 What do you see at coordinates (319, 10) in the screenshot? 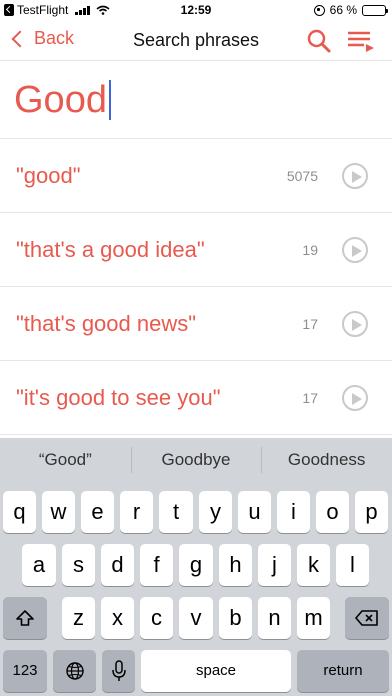
I see `orientation-lock-icon` at bounding box center [319, 10].